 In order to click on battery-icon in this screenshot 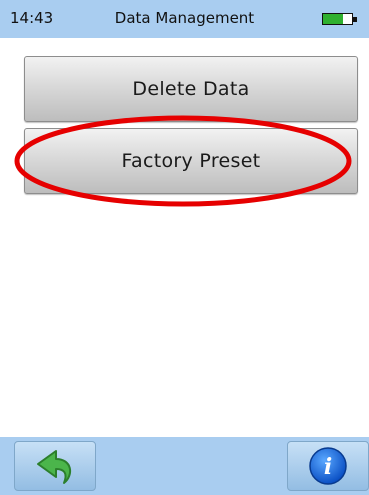, I will do `click(339, 19)`.